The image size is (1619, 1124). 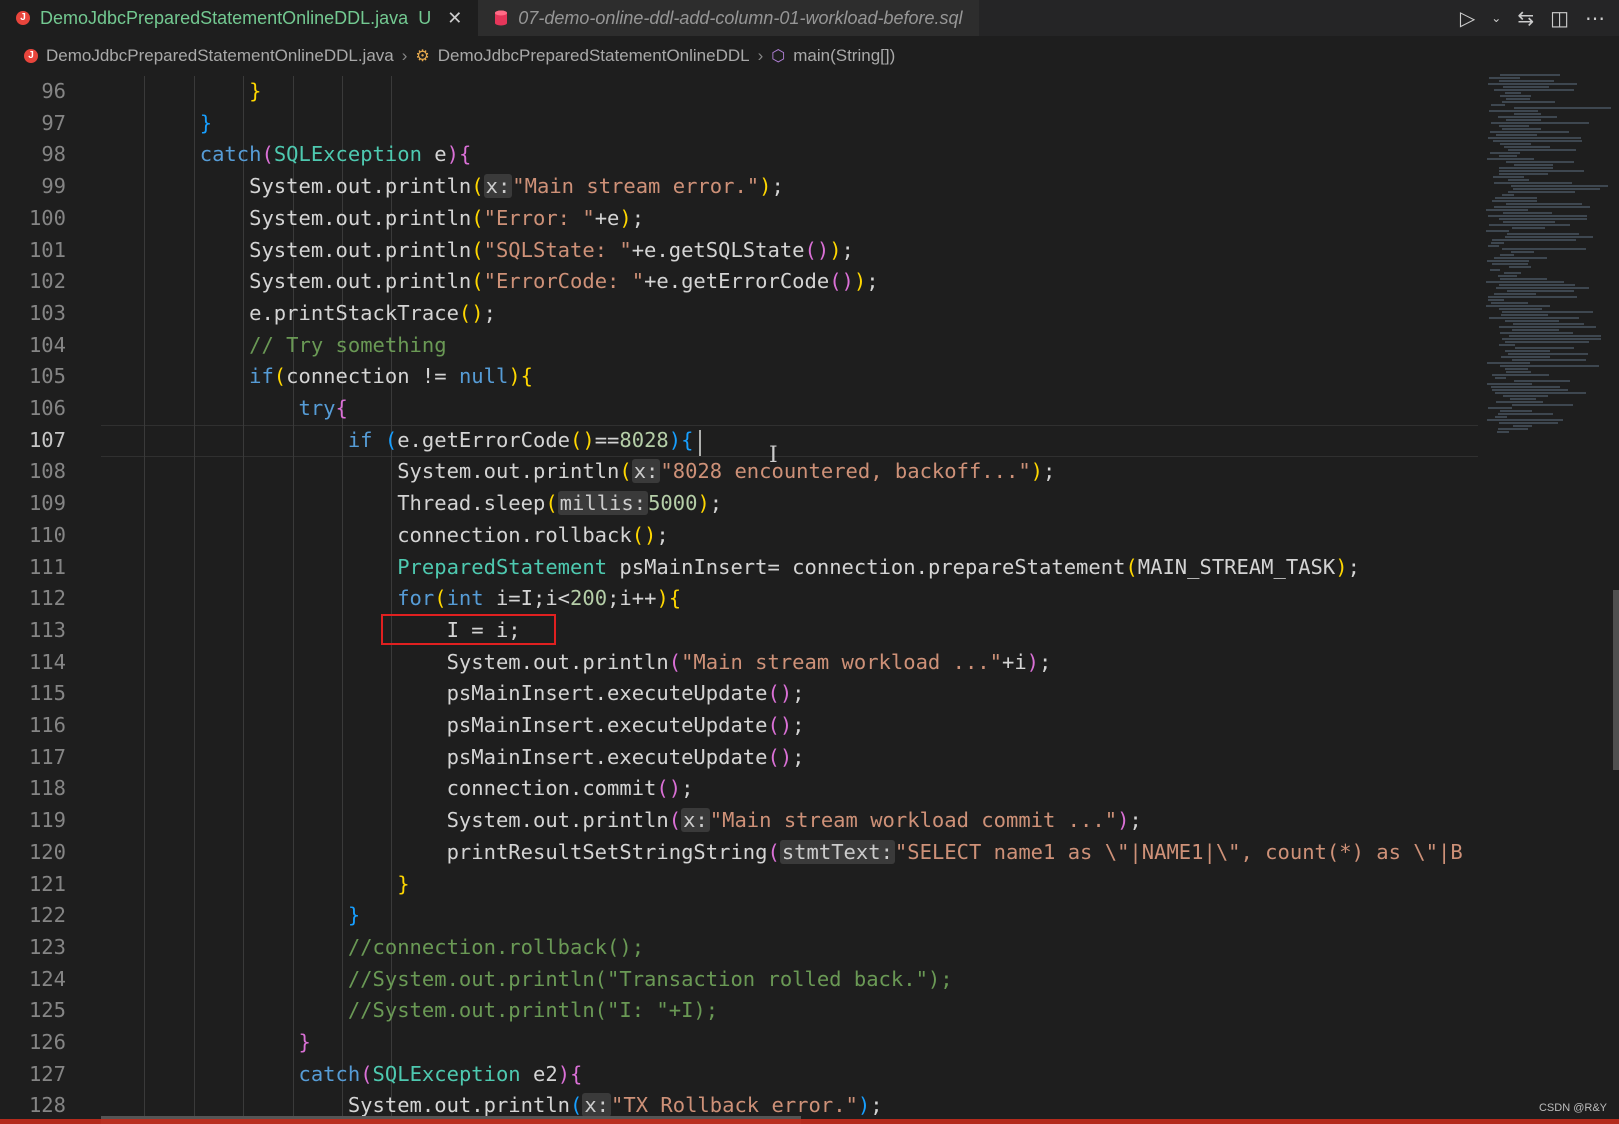 I want to click on line-number: 107, so click(x=47, y=439).